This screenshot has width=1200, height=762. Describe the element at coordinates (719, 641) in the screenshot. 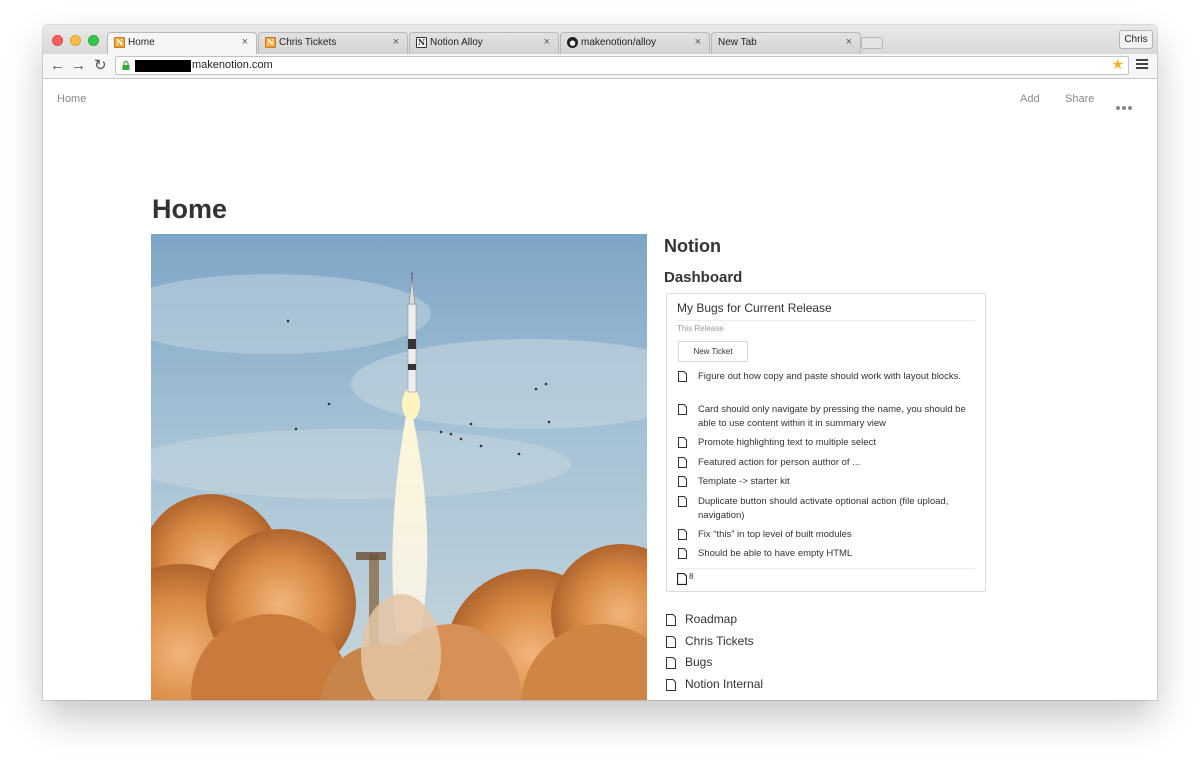

I see `page-link-label: Chris Tickets` at that location.